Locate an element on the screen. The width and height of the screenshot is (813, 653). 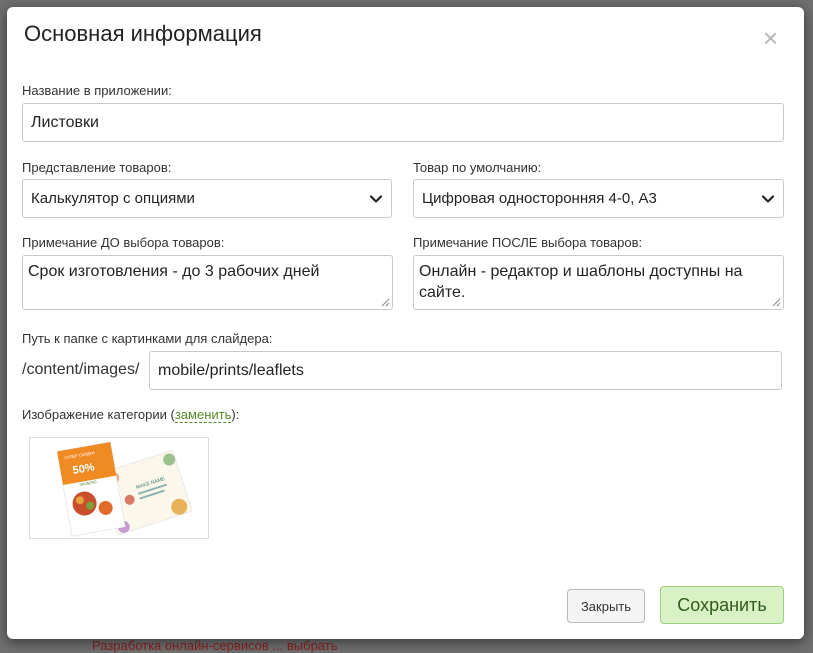
category-image-label-end: ): is located at coordinates (235, 414).